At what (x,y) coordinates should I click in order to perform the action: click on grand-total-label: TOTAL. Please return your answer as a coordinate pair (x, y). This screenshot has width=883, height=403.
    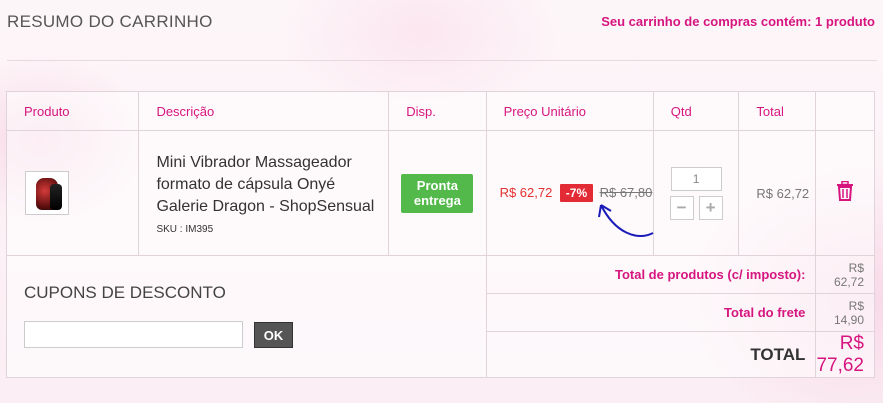
    Looking at the image, I should click on (651, 354).